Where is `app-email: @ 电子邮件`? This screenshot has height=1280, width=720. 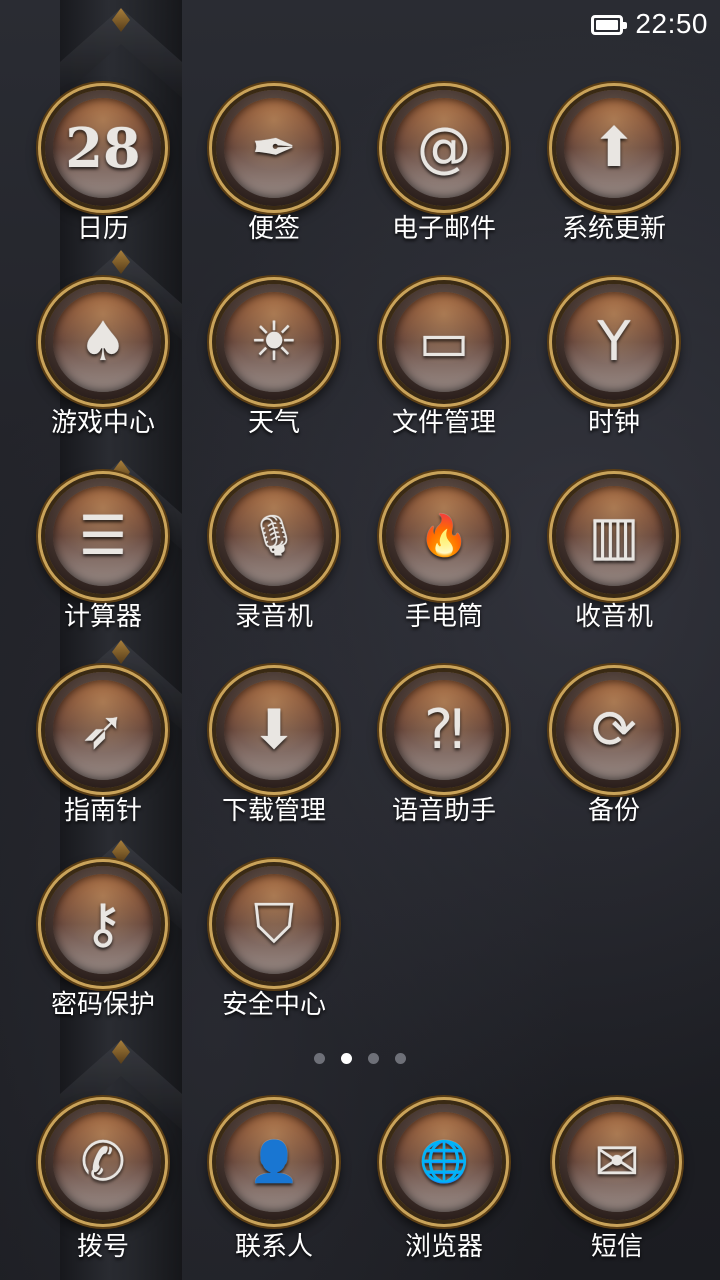 app-email: @ 电子邮件 is located at coordinates (444, 180).